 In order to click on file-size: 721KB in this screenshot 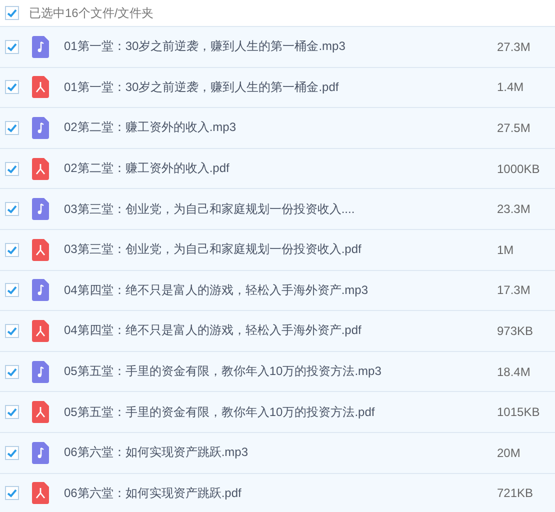, I will do `click(515, 493)`.